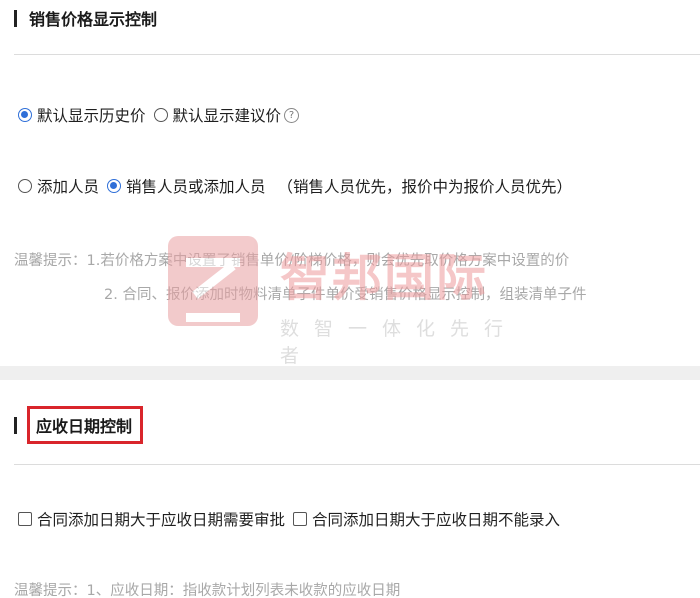 Image resolution: width=700 pixels, height=598 pixels. What do you see at coordinates (161, 520) in the screenshot?
I see `checkbox-label: 合同添加日期大于应收日期需要审批` at bounding box center [161, 520].